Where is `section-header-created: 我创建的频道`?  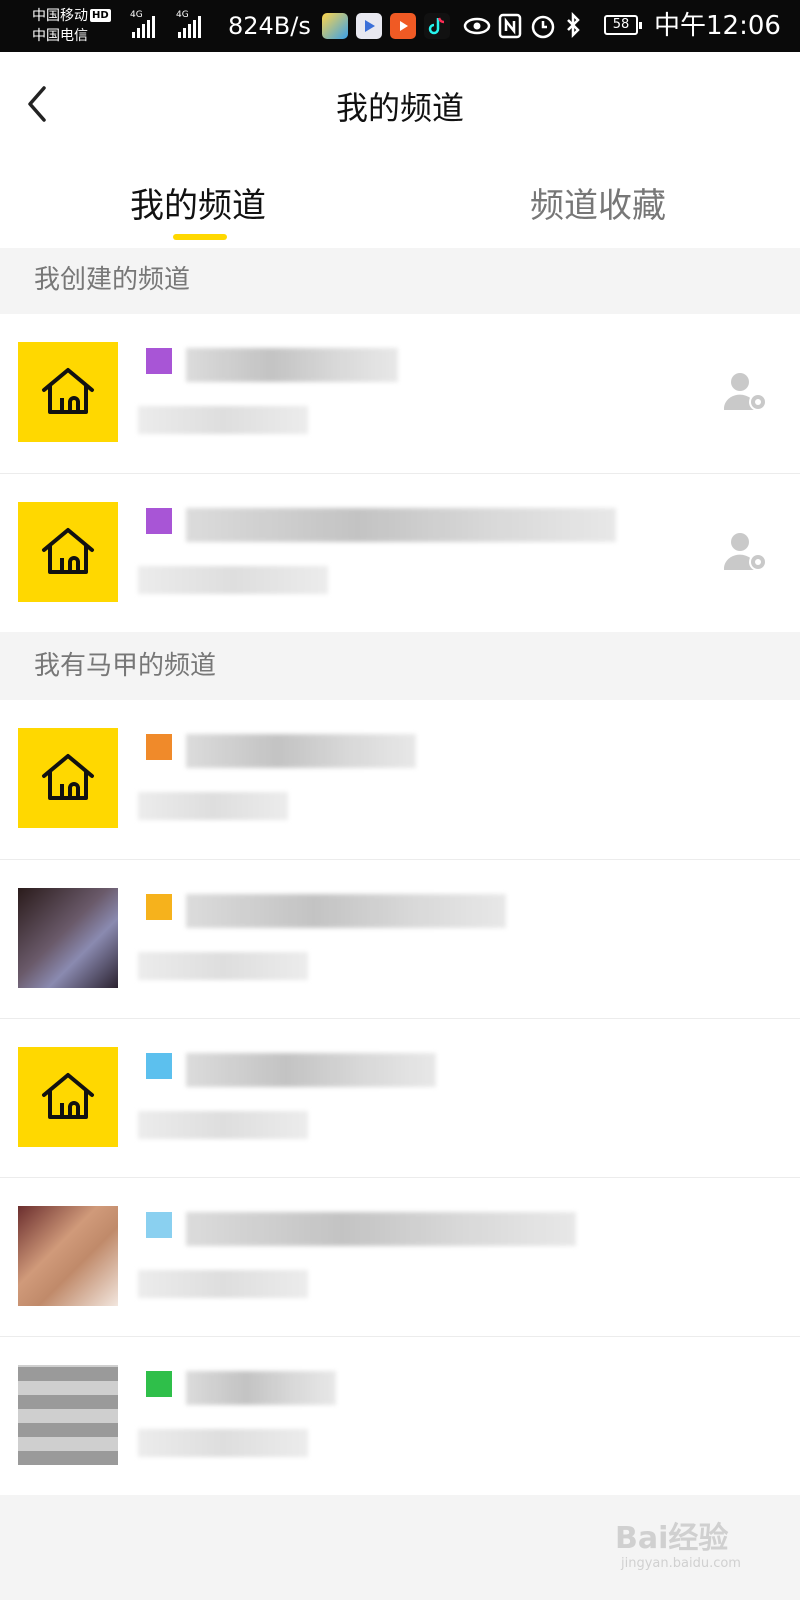
section-header-created: 我创建的频道 is located at coordinates (400, 281).